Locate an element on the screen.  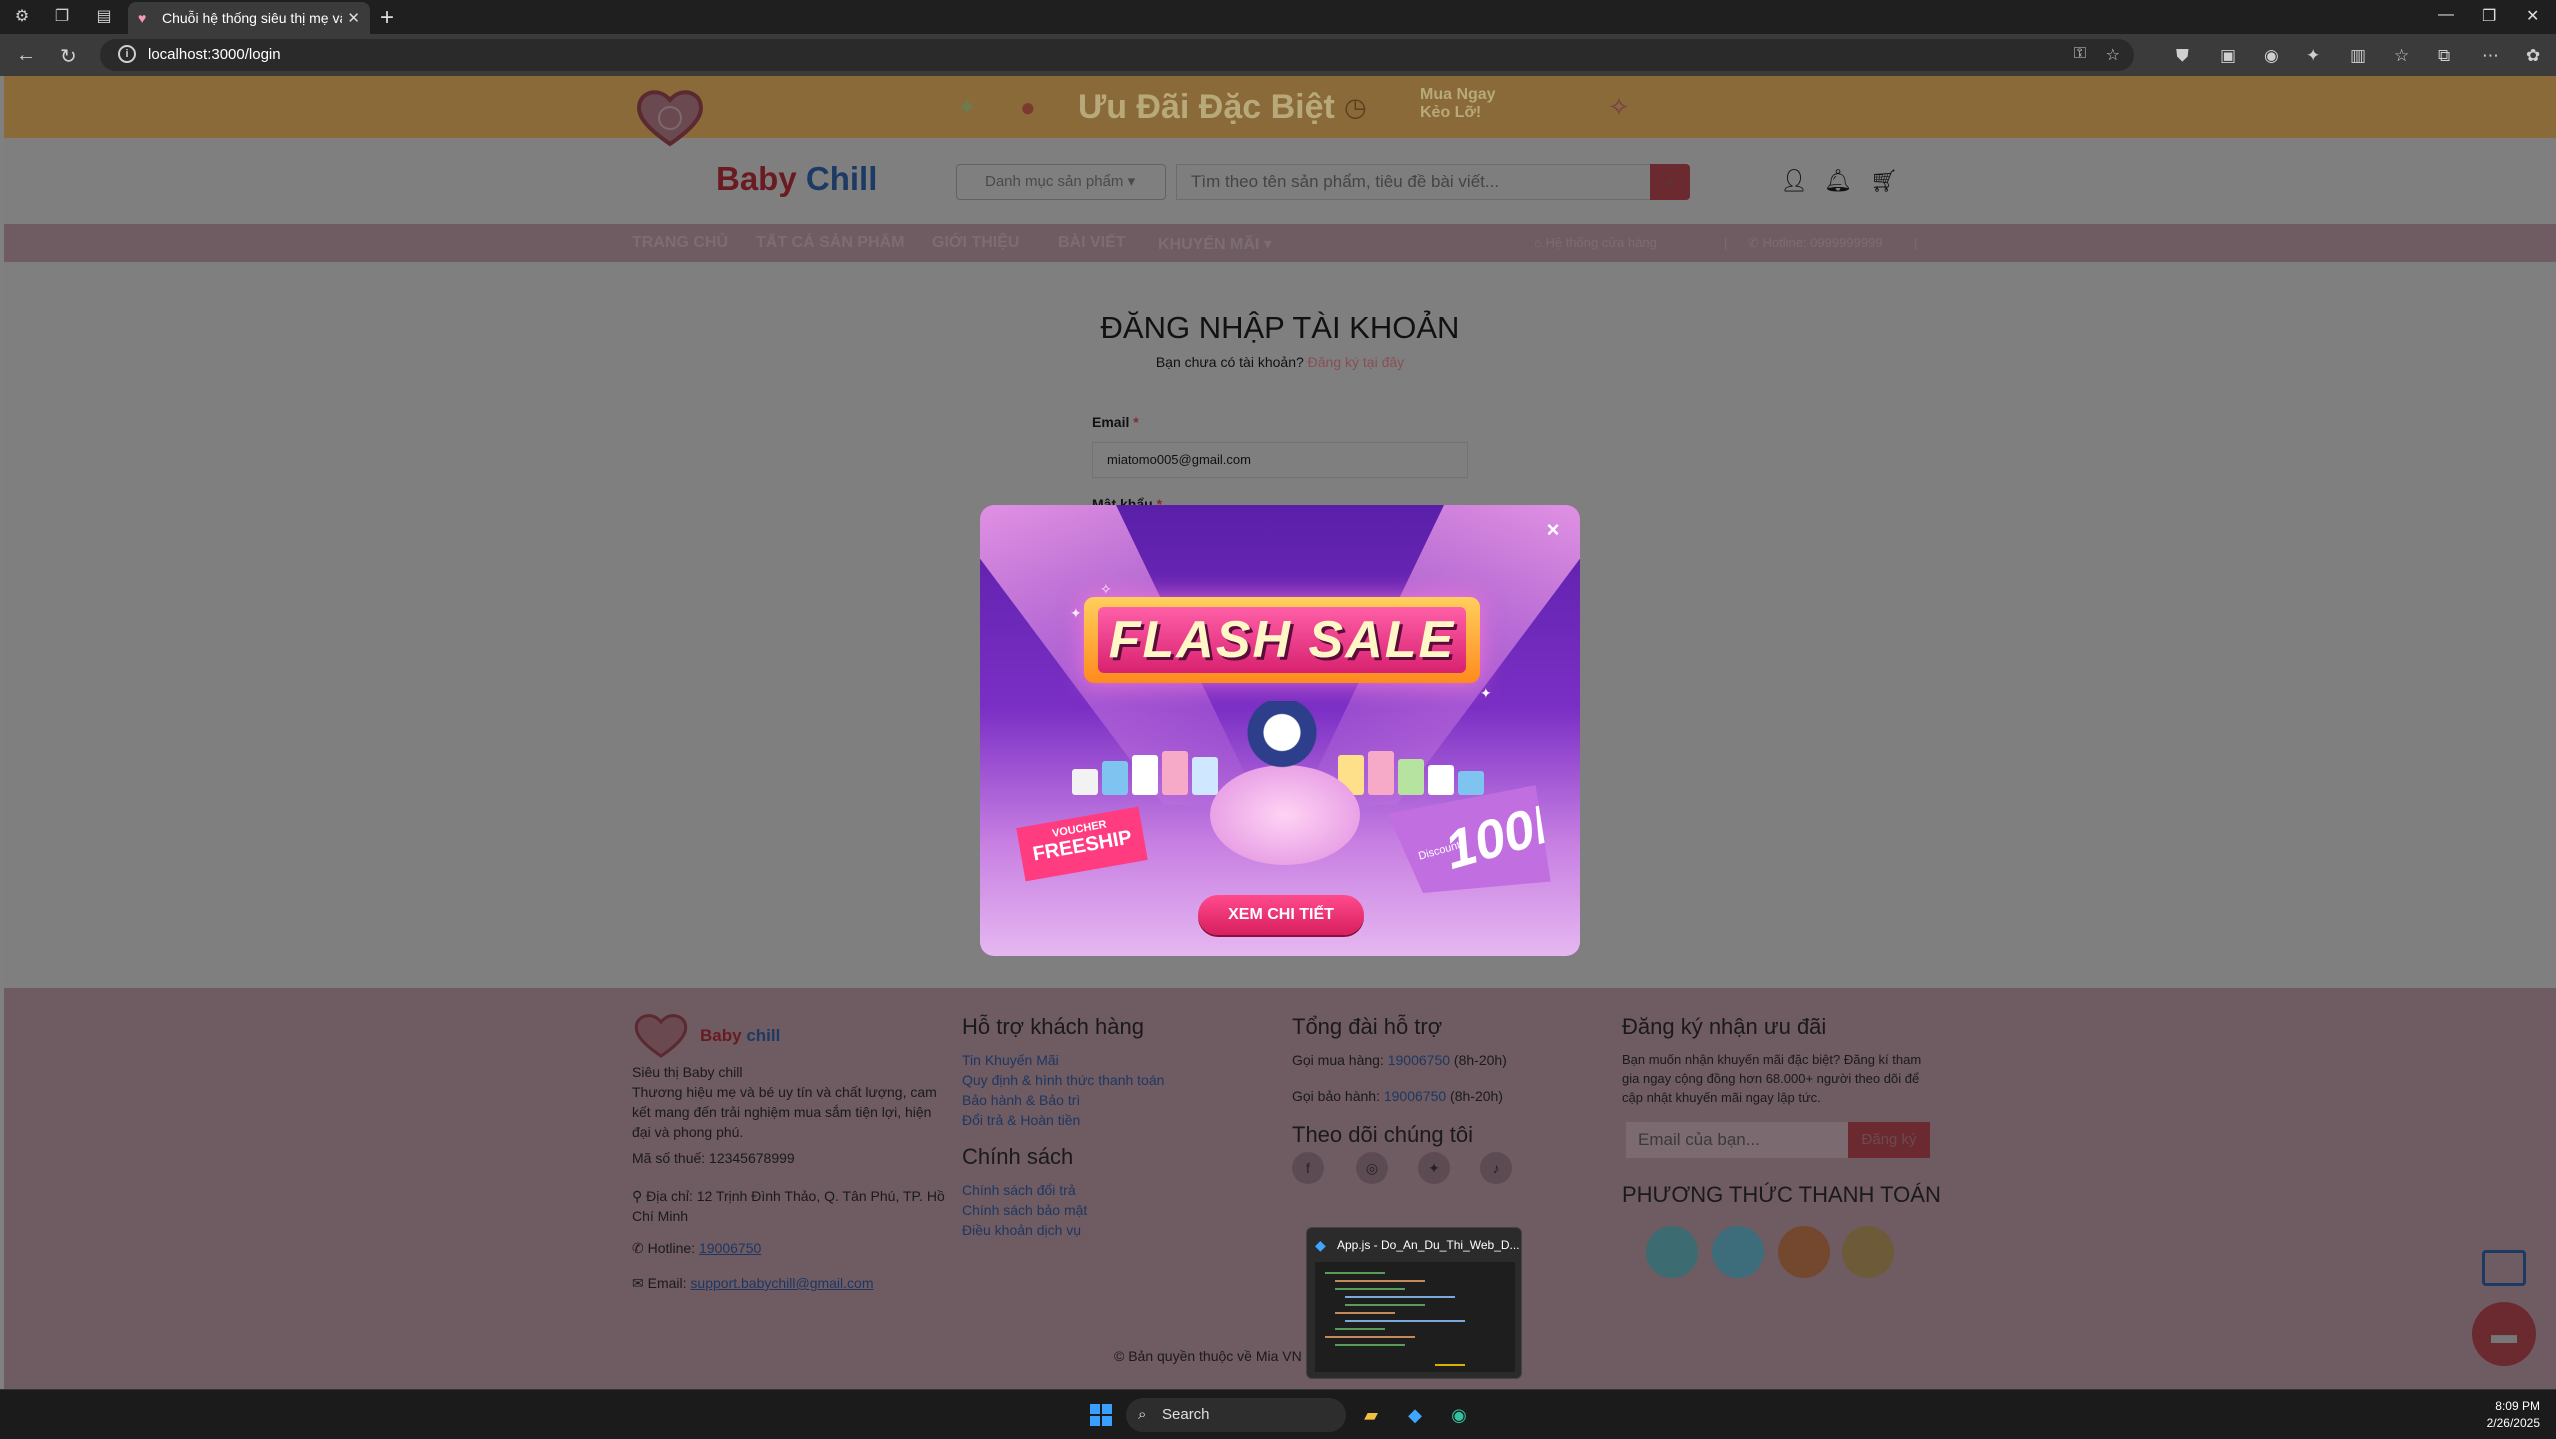
nav-promotions-label: KHUYẾN MÃI is located at coordinates (1209, 244).